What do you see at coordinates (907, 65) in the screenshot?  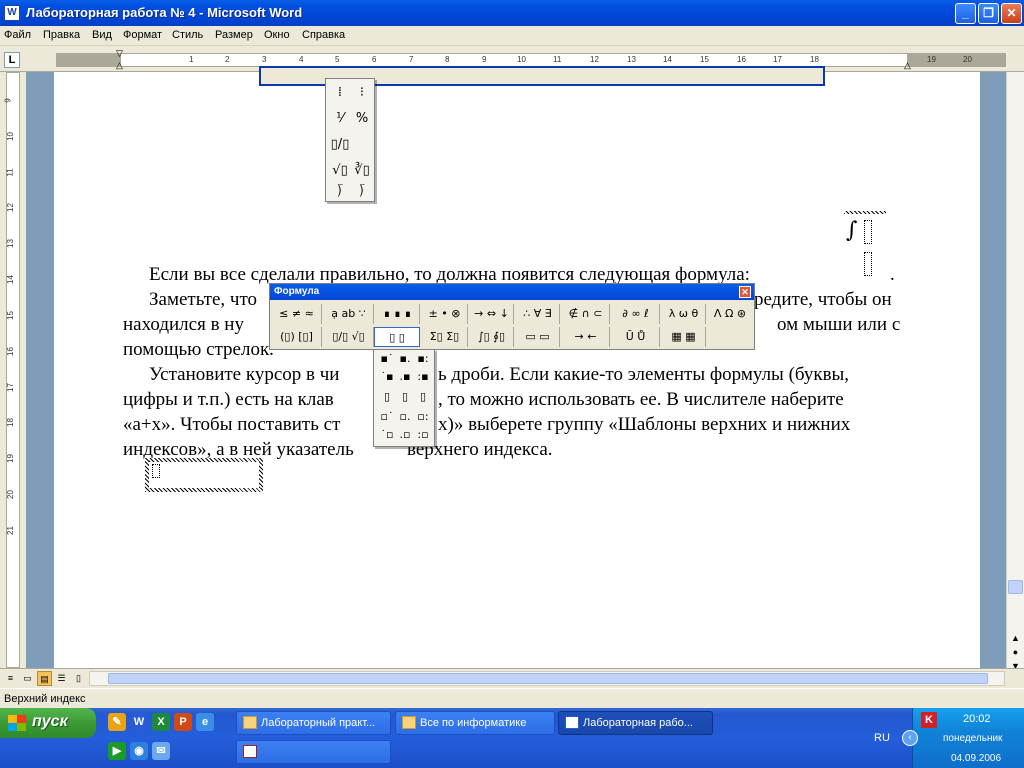 I see `right-indent-marker: △` at bounding box center [907, 65].